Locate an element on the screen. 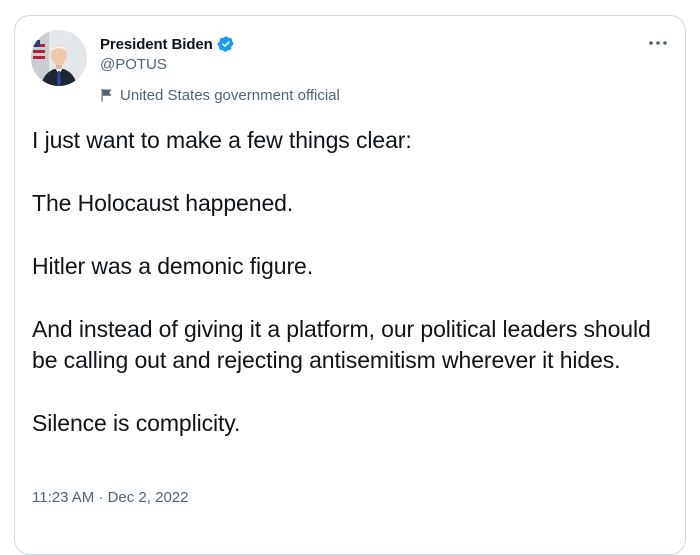 This screenshot has height=555, width=700. government-flag-icon is located at coordinates (106, 95).